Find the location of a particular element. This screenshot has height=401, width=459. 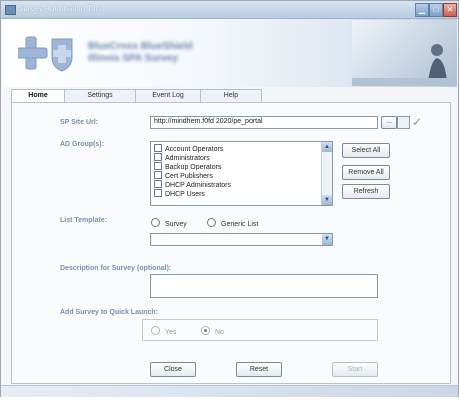

start-button: Start is located at coordinates (355, 369).